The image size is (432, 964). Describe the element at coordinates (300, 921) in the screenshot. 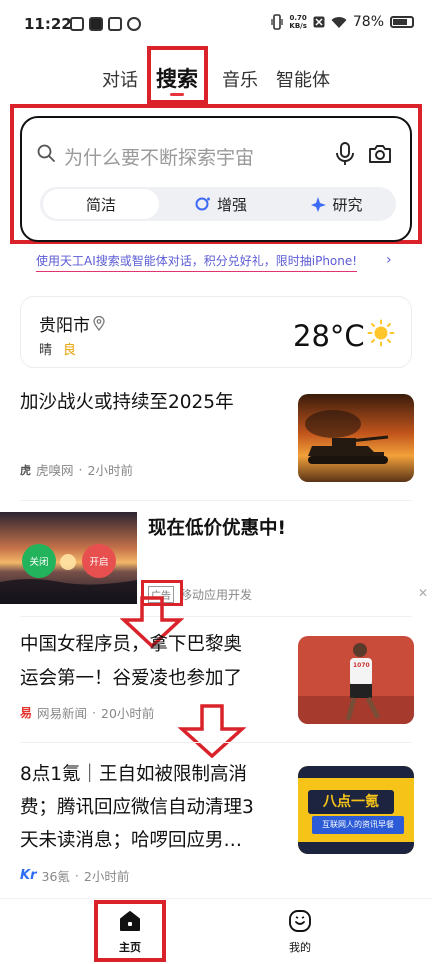

I see `profile-icon` at that location.